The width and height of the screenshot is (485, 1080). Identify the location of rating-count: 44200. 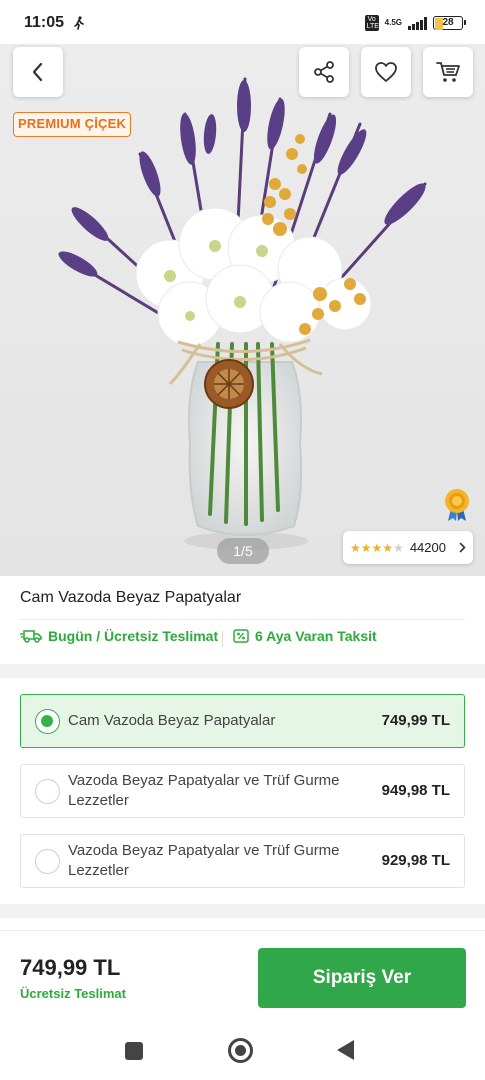
(427, 547).